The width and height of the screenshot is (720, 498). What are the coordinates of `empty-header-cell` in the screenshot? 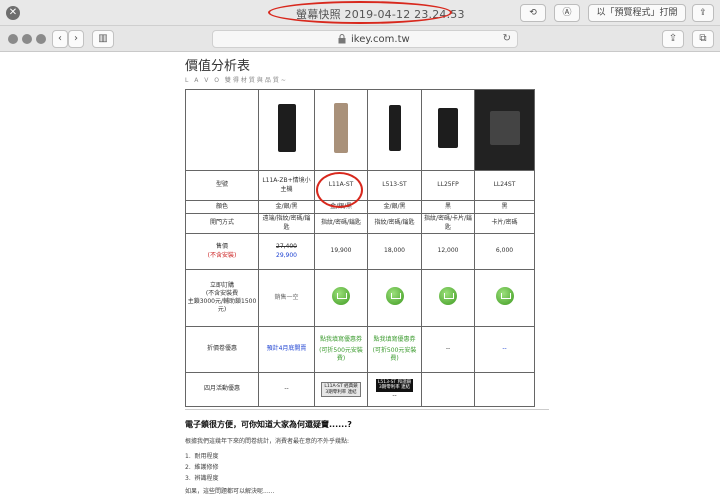 It's located at (222, 130).